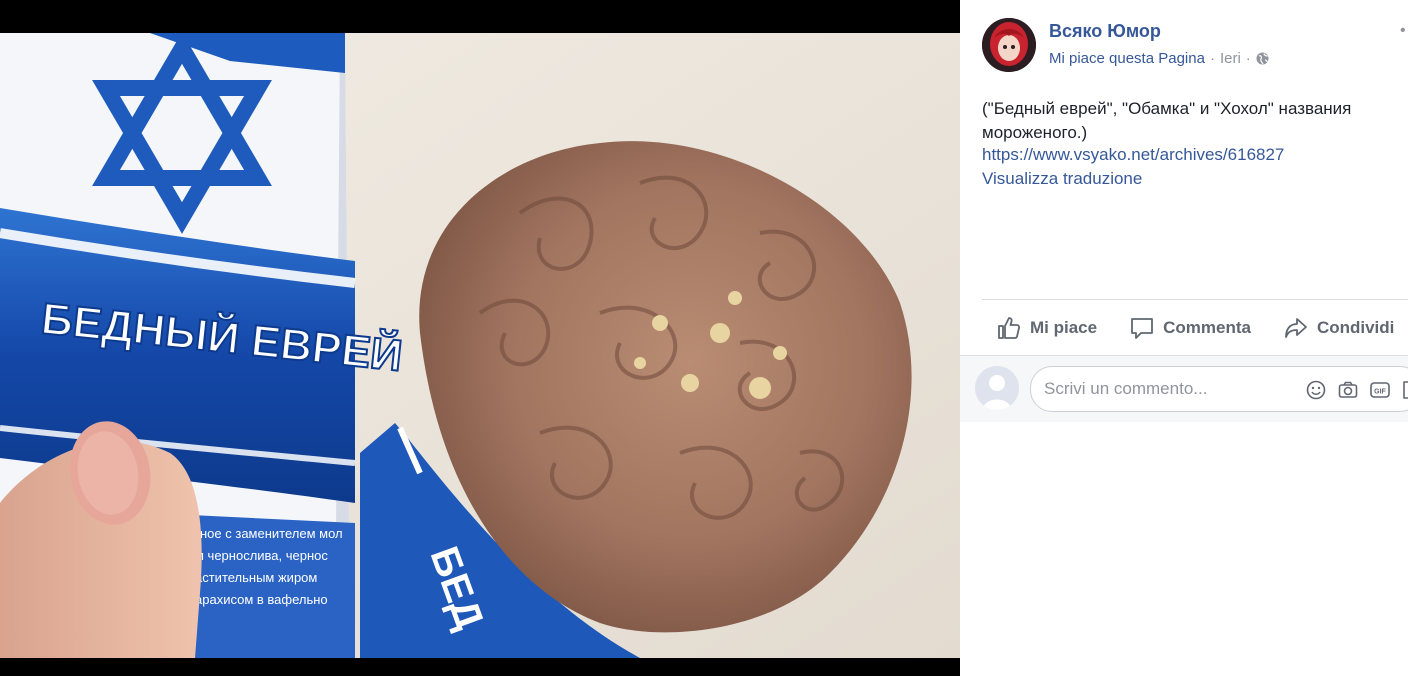 This screenshot has width=1408, height=676. Describe the element at coordinates (261, 555) in the screenshot. I see `wrapper-line-2: м чернослива, чернос` at that location.